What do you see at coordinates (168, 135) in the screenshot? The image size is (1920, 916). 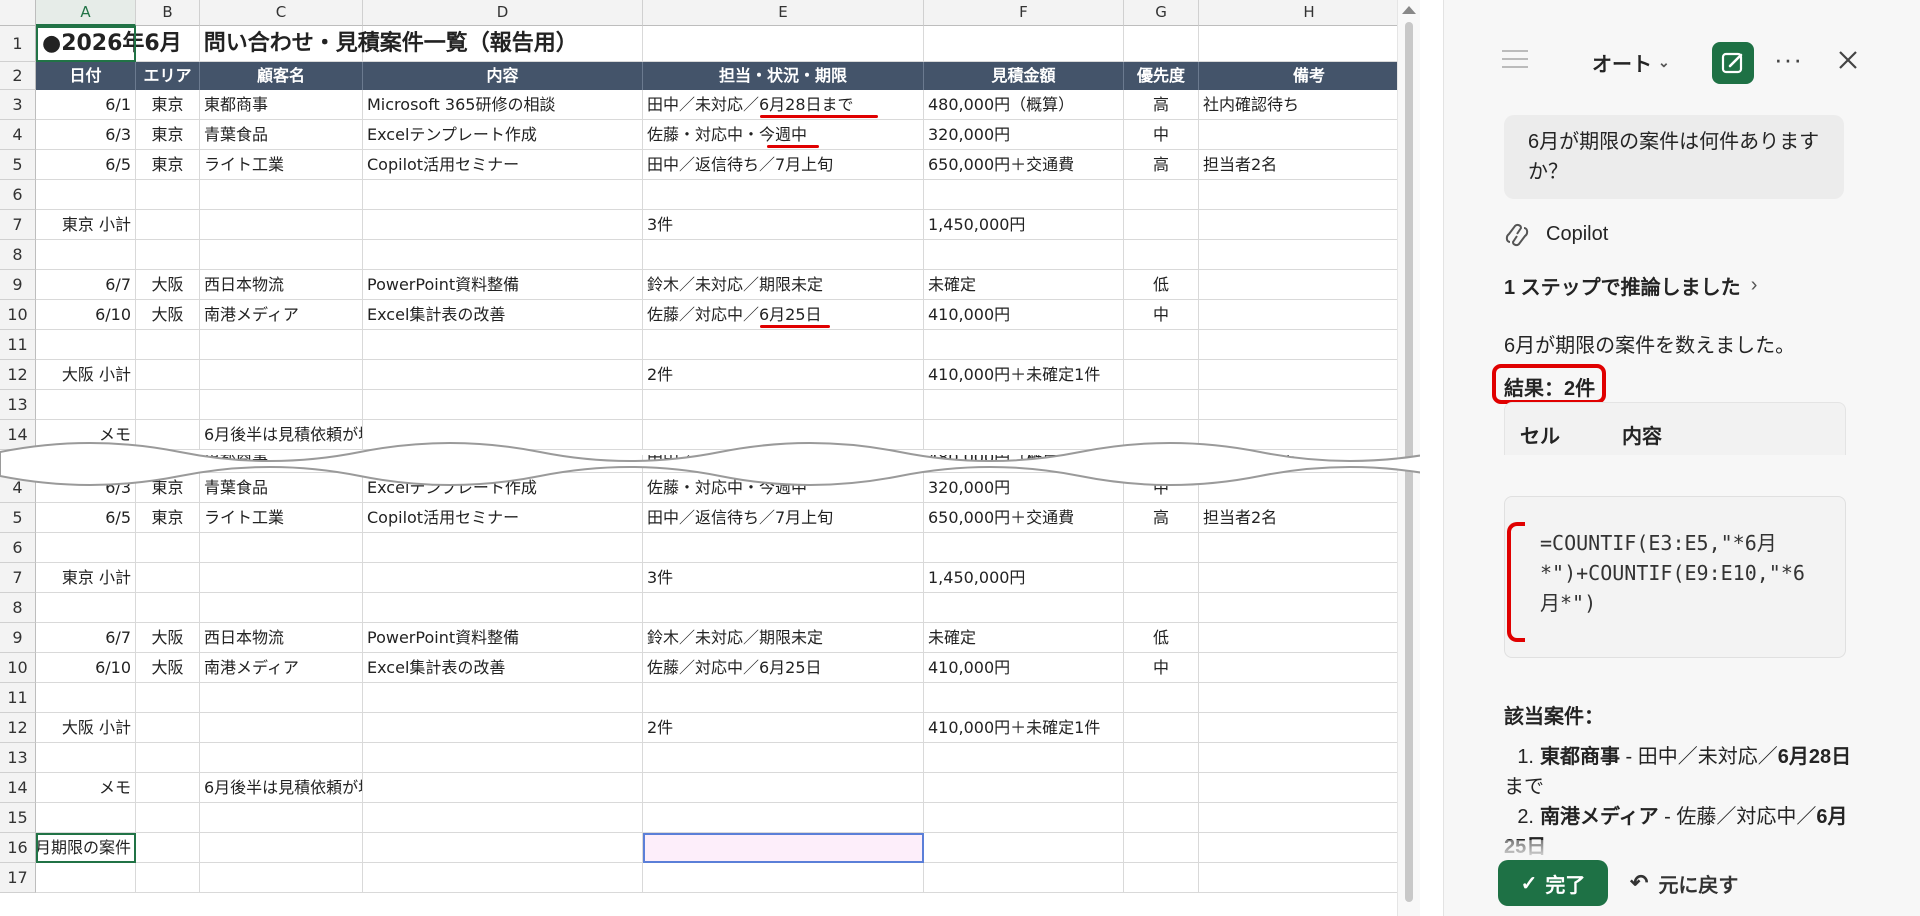 I see `sheet-cell: 東京` at bounding box center [168, 135].